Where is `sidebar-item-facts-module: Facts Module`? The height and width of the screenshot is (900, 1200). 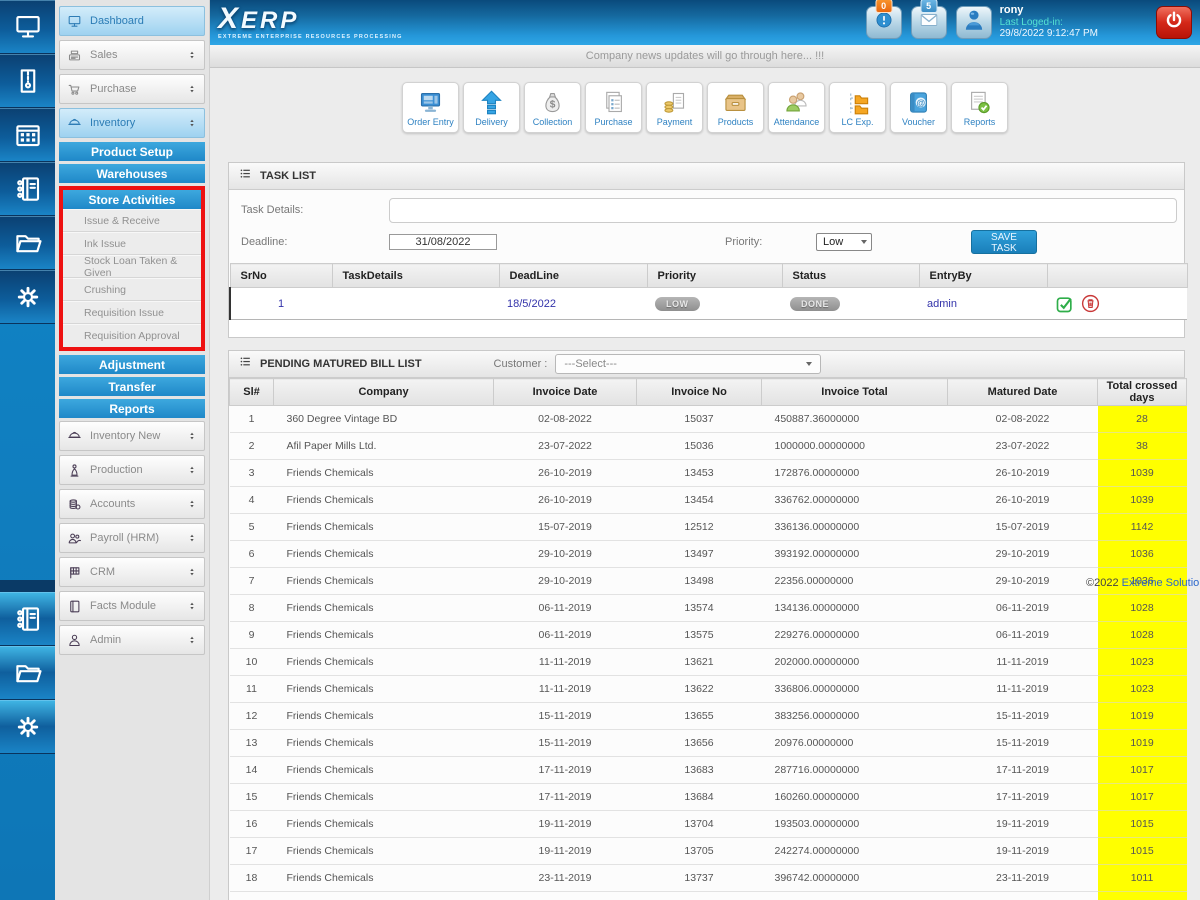
sidebar-item-facts-module: Facts Module is located at coordinates (132, 606).